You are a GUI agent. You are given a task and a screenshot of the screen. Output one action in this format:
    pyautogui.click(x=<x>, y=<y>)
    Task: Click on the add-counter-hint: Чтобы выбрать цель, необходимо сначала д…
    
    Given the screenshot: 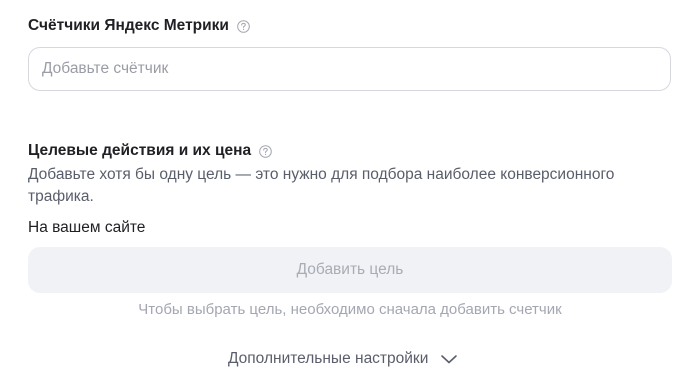 What is the action you would take?
    pyautogui.click(x=350, y=309)
    